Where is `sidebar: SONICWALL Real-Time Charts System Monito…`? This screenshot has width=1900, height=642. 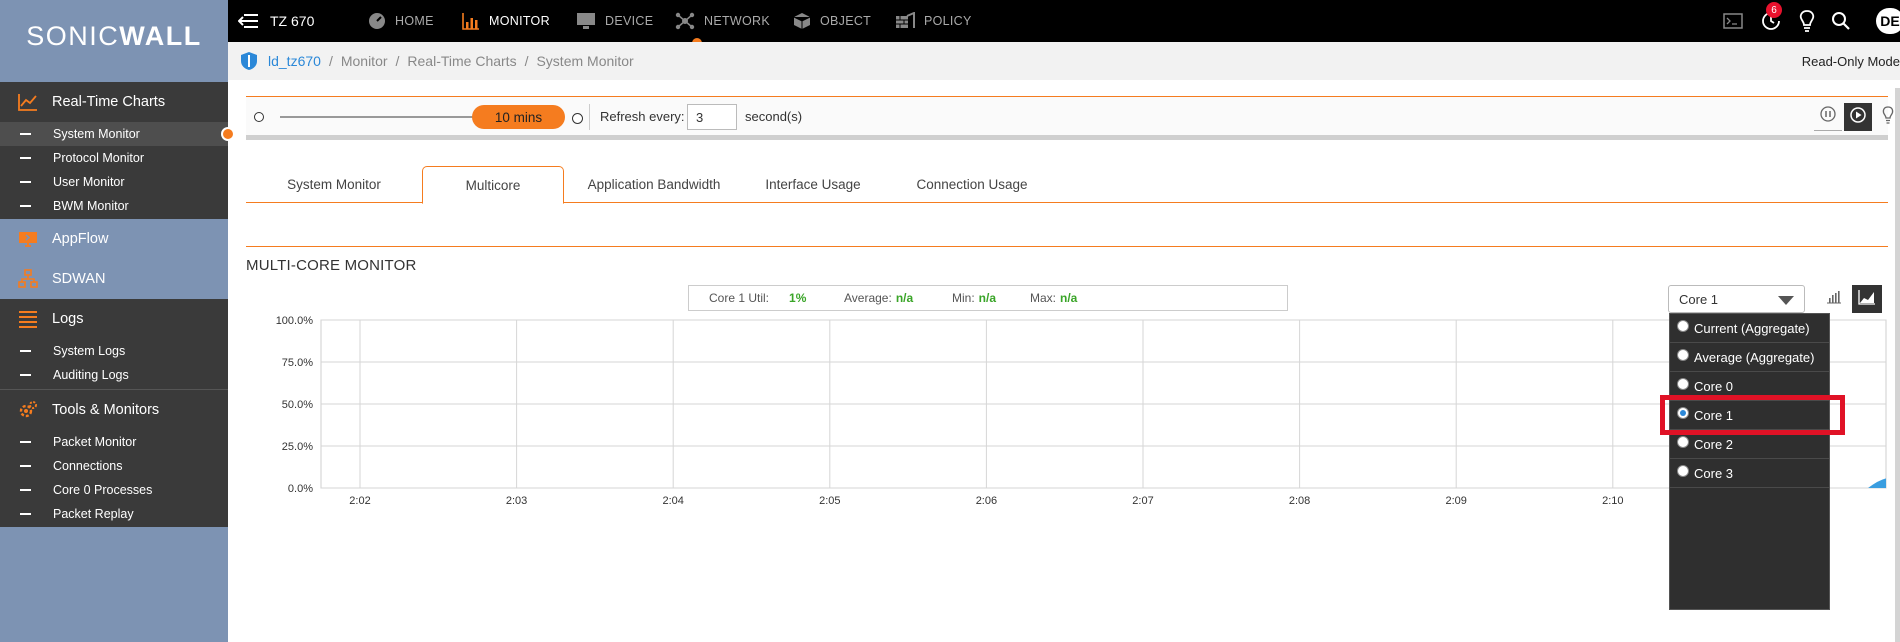
sidebar: SONICWALL Real-Time Charts System Monito… is located at coordinates (117, 321).